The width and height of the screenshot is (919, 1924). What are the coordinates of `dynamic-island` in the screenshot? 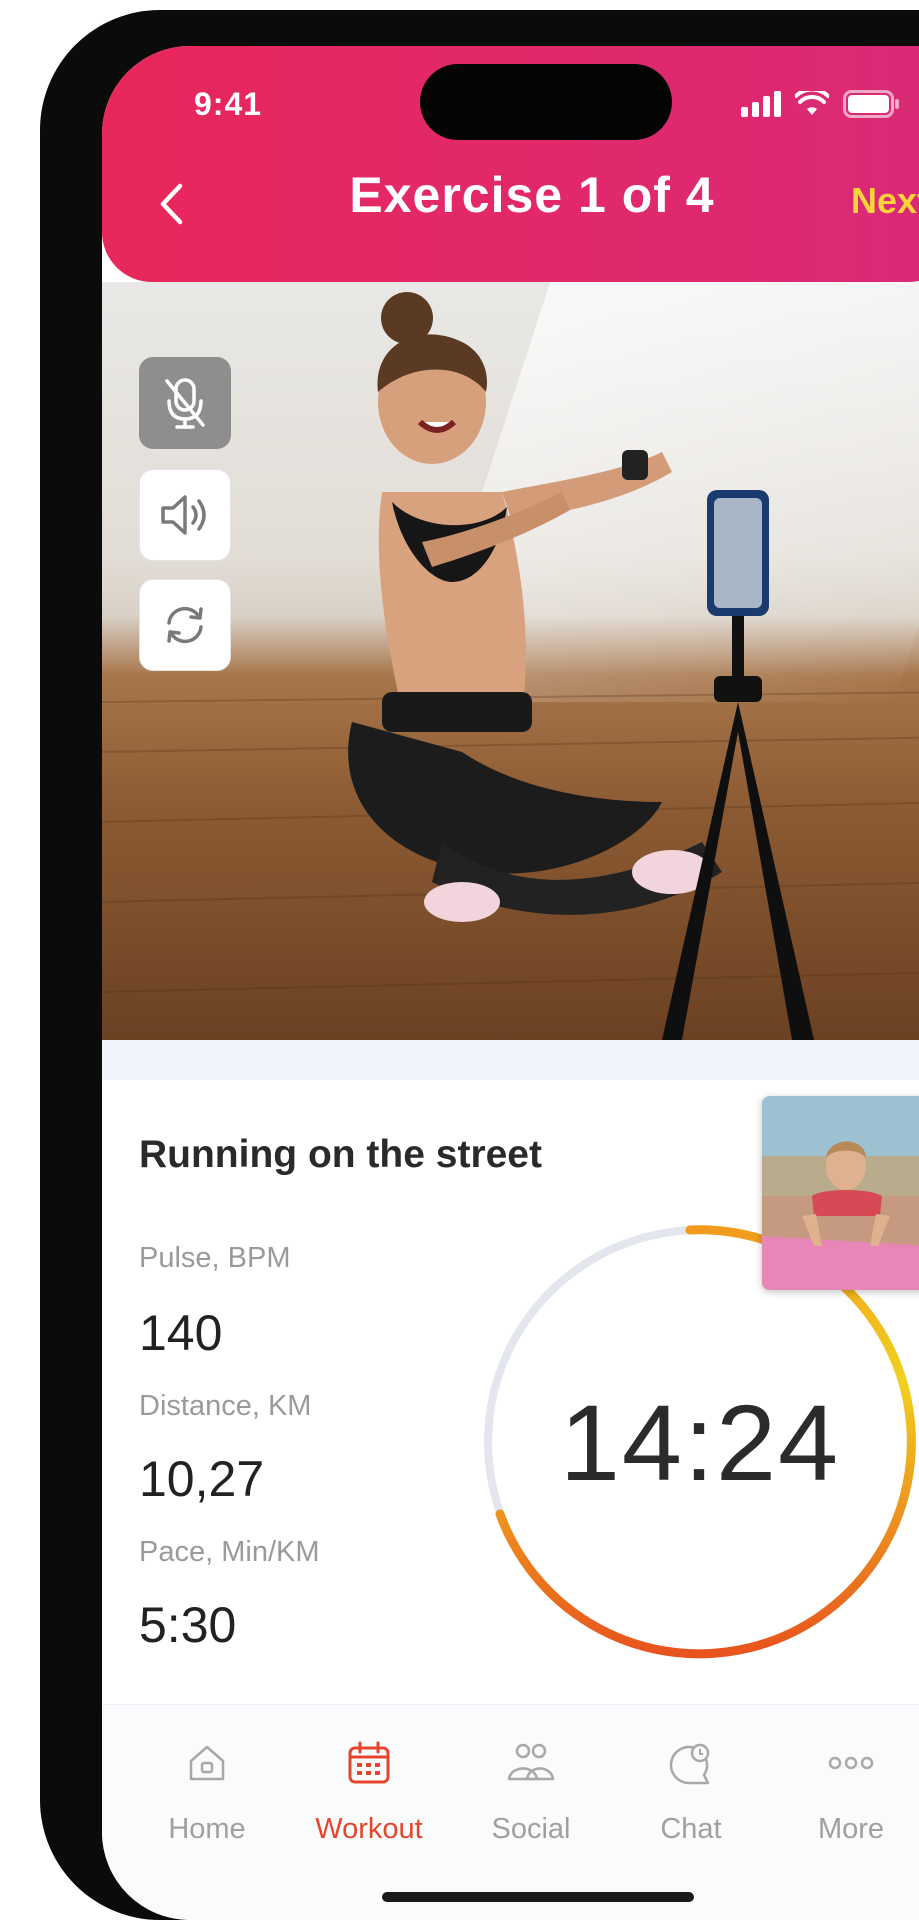 It's located at (546, 102).